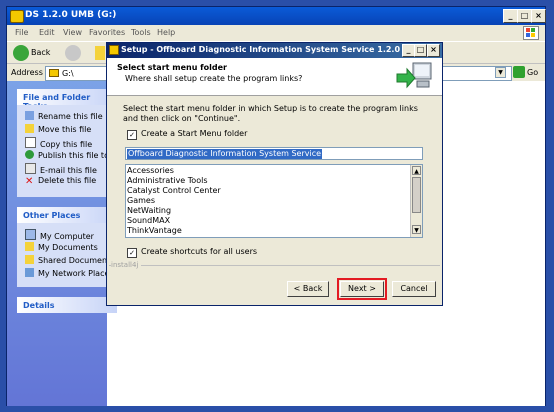  What do you see at coordinates (29, 128) in the screenshot?
I see `move-icon` at bounding box center [29, 128].